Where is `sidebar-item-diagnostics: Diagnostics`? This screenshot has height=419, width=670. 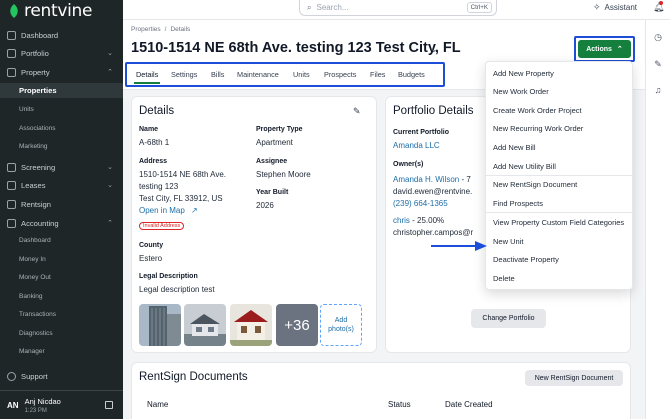 sidebar-item-diagnostics: Diagnostics is located at coordinates (36, 333).